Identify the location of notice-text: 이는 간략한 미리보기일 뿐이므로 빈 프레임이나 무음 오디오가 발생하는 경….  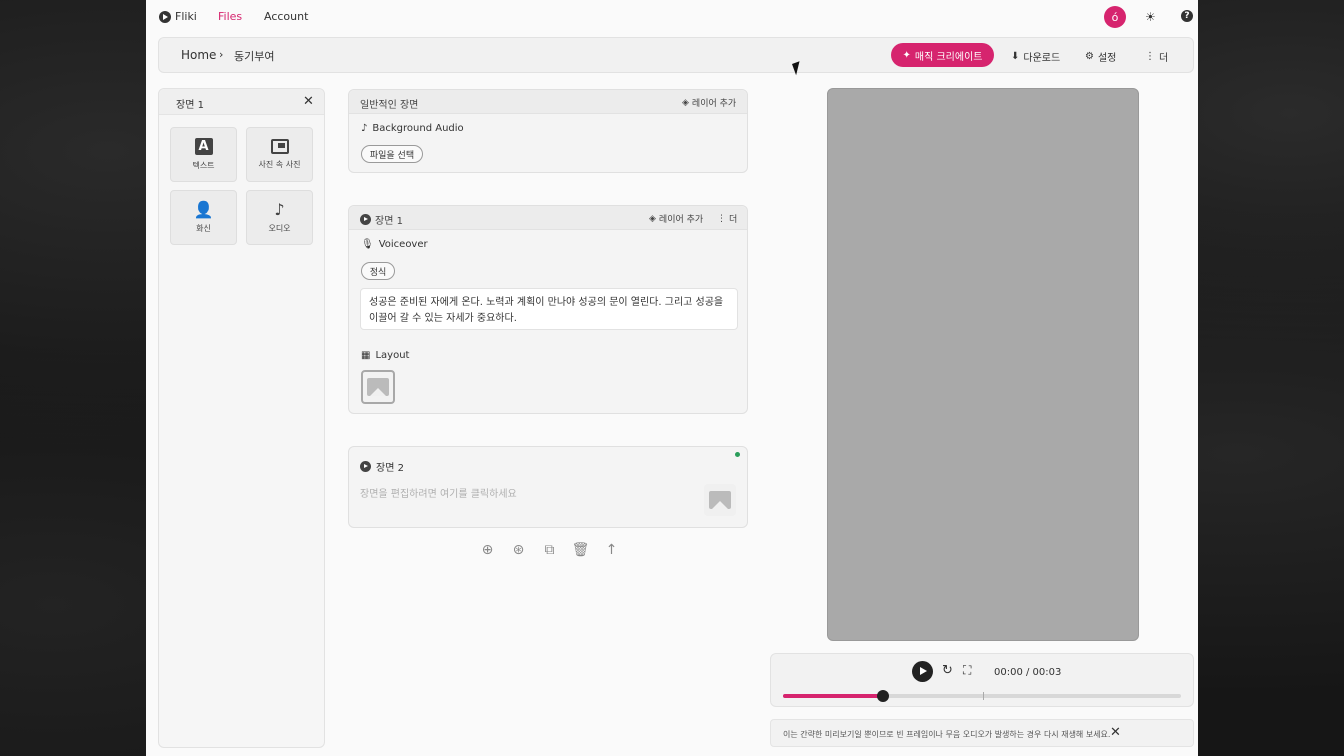
(947, 734).